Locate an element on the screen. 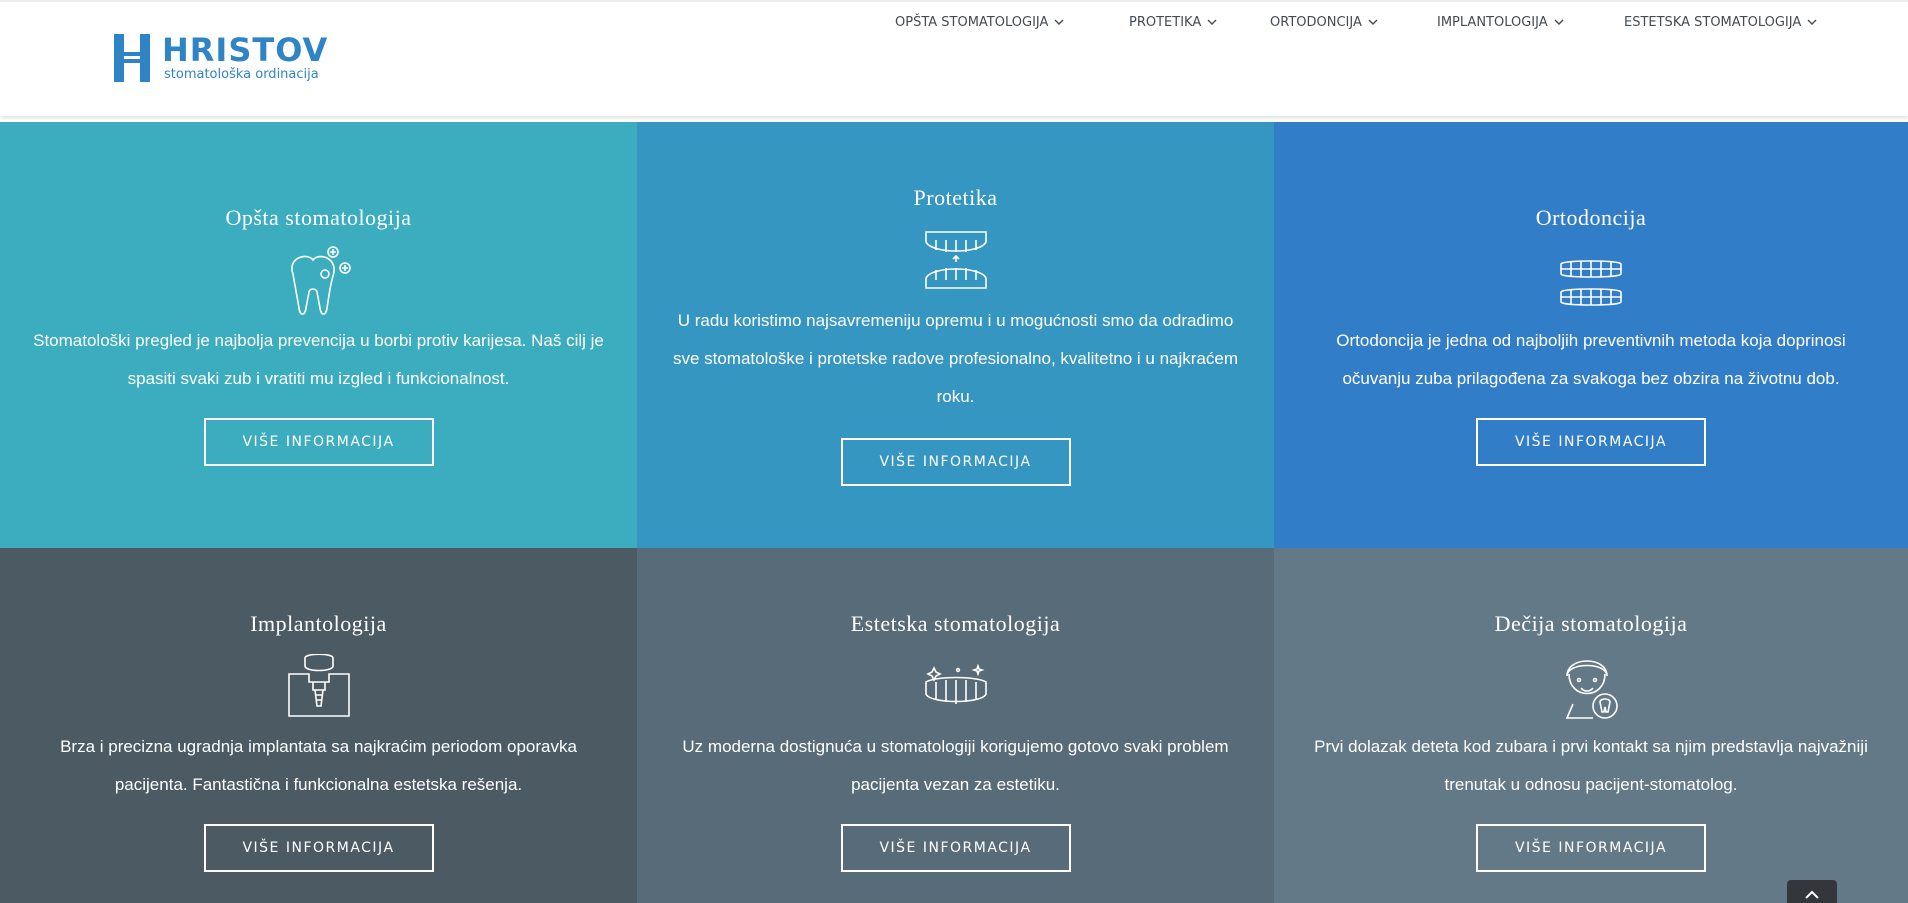 The height and width of the screenshot is (903, 1908). nav-item-implantologija: IMPLANTOLOGIJA is located at coordinates (1500, 23).